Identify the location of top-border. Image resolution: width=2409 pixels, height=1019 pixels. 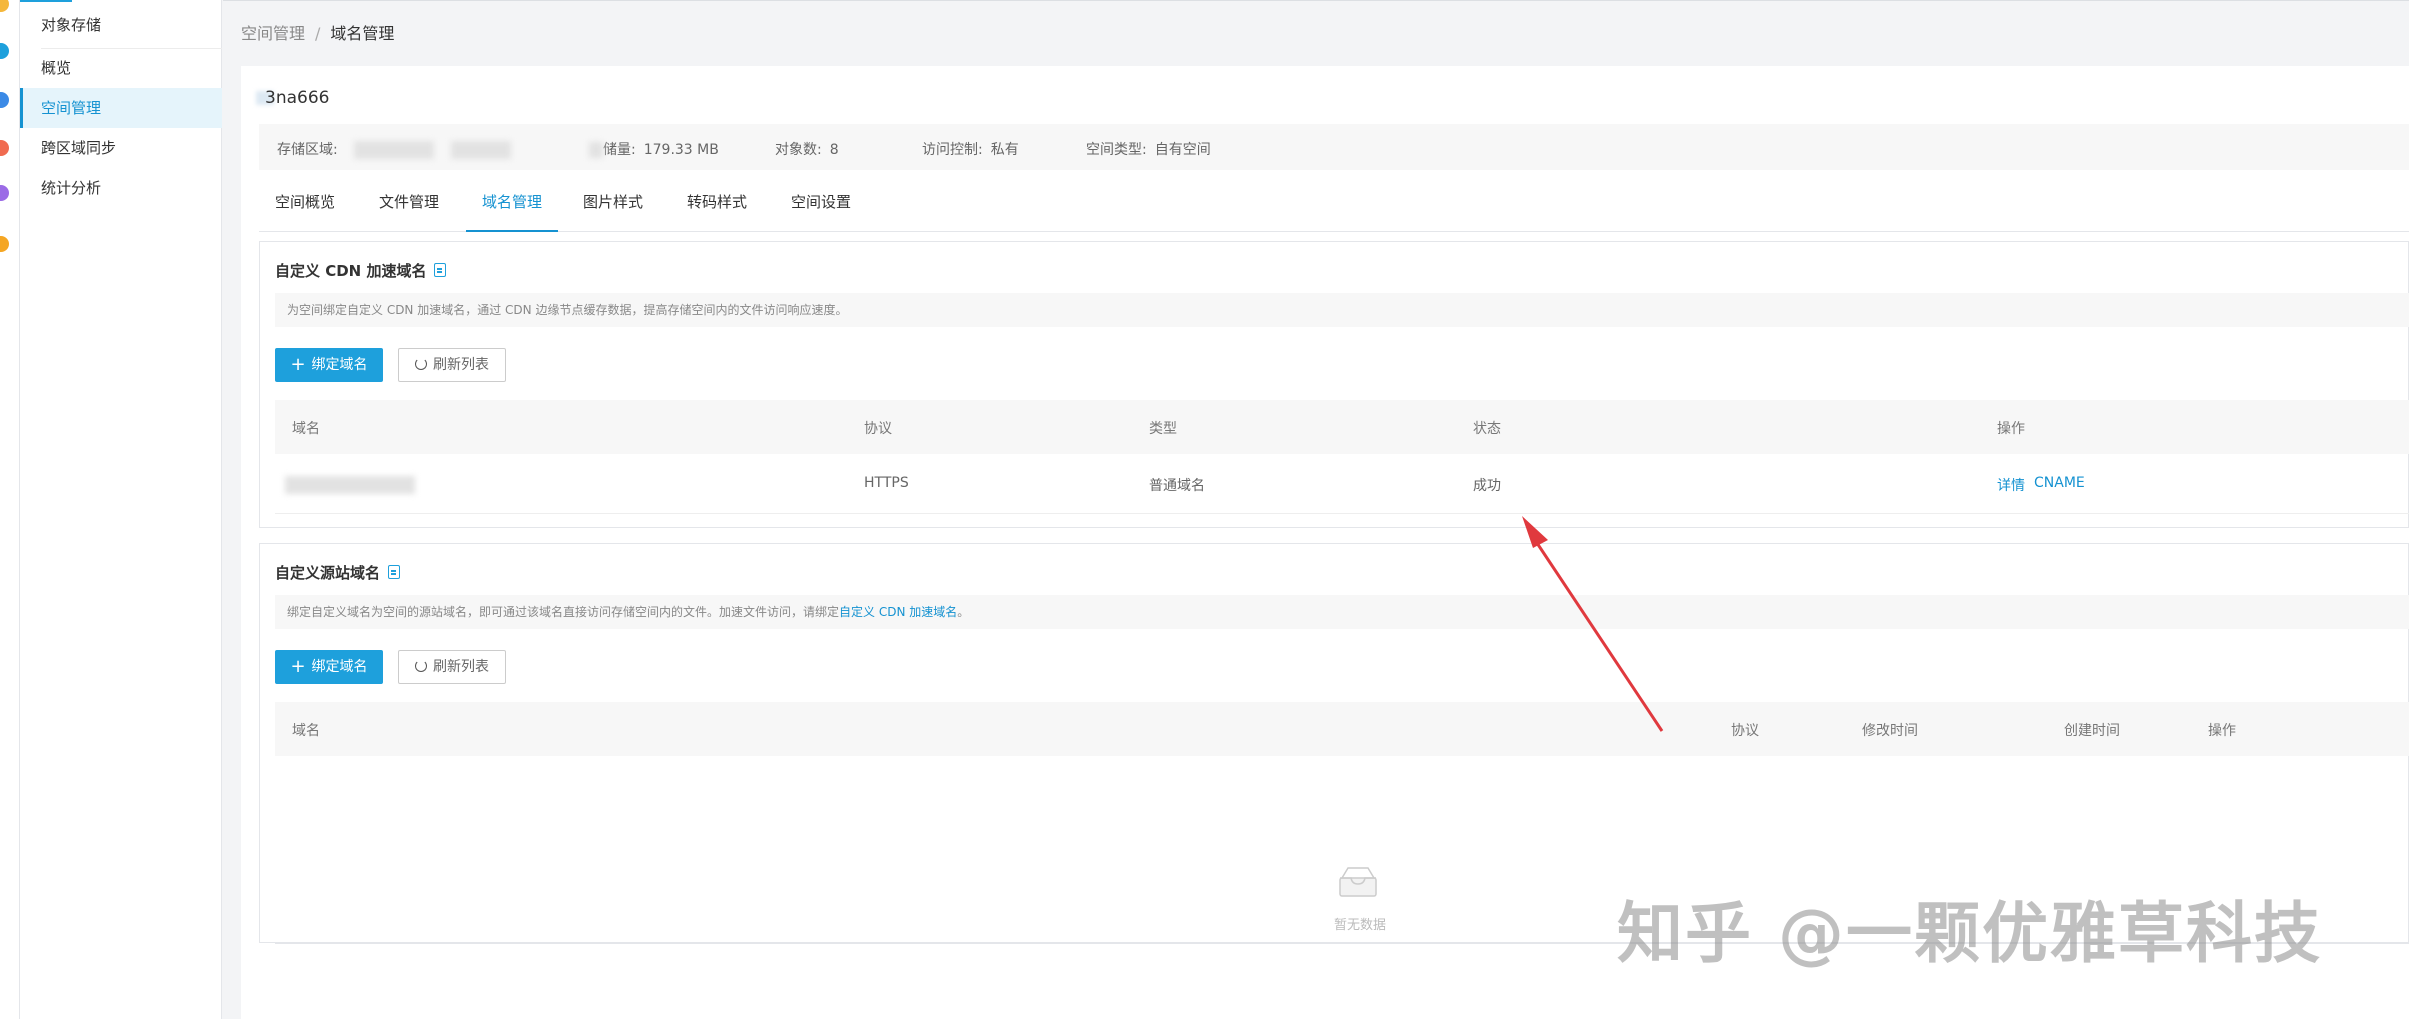
(1316, 0).